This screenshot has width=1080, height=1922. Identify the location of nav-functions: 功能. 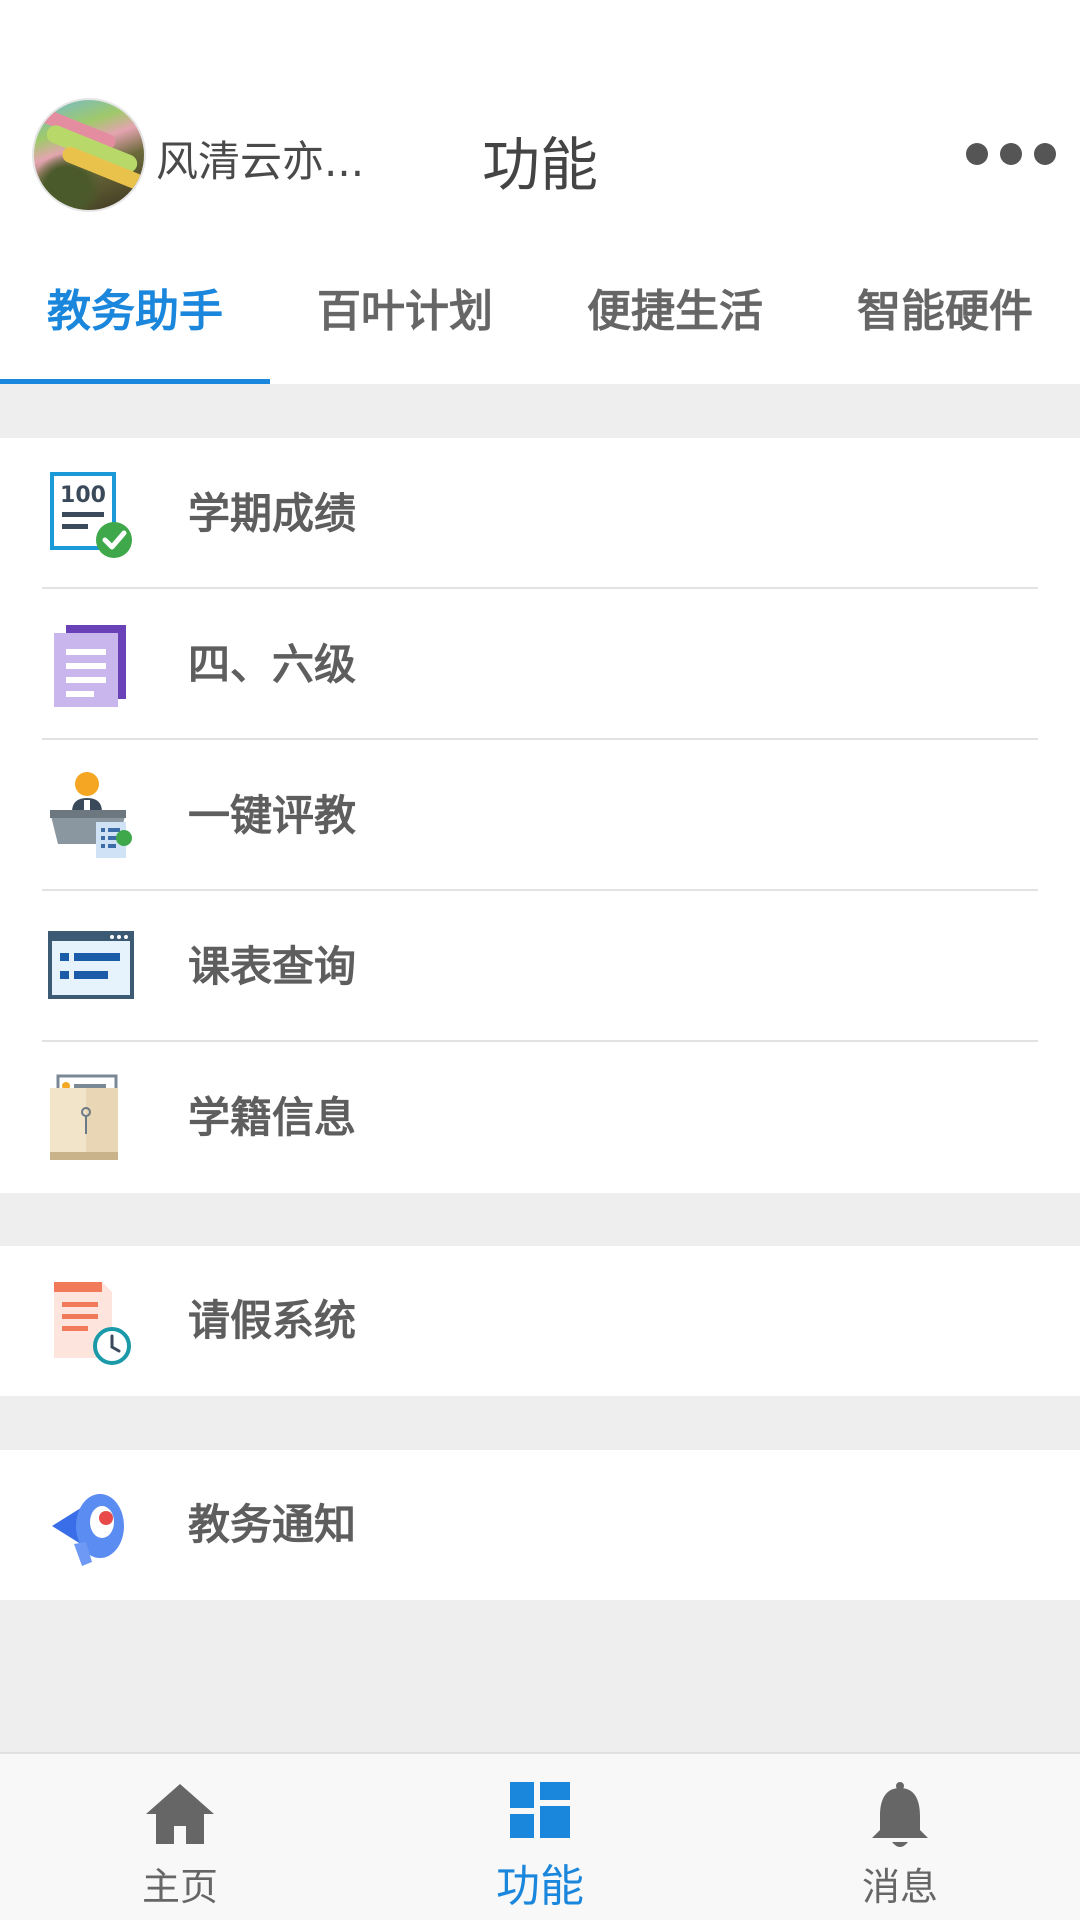
(540, 1838).